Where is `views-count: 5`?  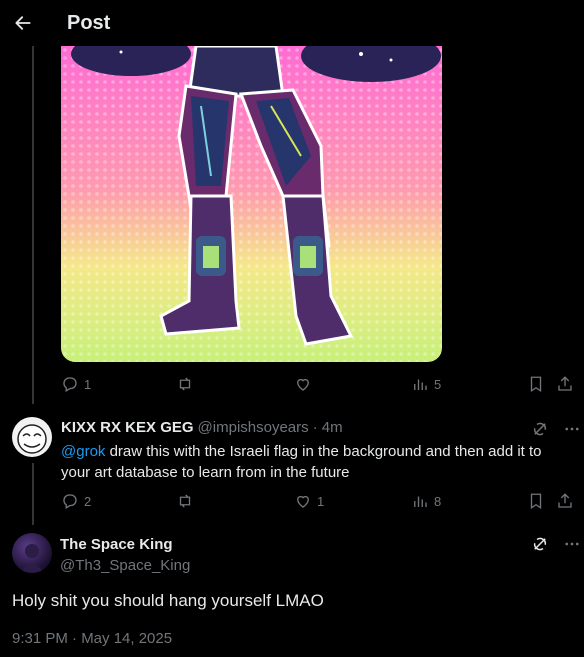 views-count: 5 is located at coordinates (438, 384).